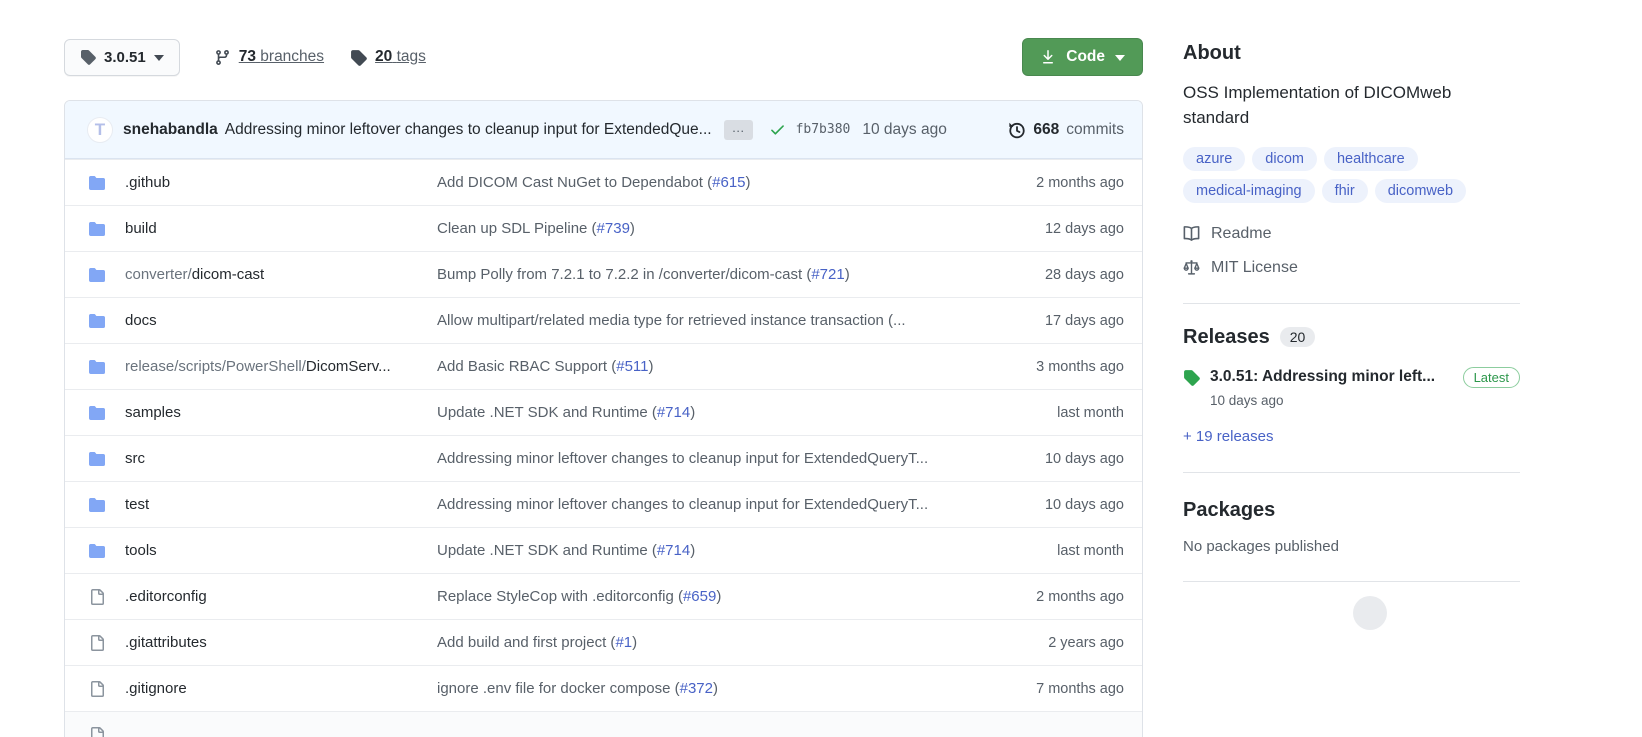 The height and width of the screenshot is (737, 1642). I want to click on sidebar-divider, so click(1351, 581).